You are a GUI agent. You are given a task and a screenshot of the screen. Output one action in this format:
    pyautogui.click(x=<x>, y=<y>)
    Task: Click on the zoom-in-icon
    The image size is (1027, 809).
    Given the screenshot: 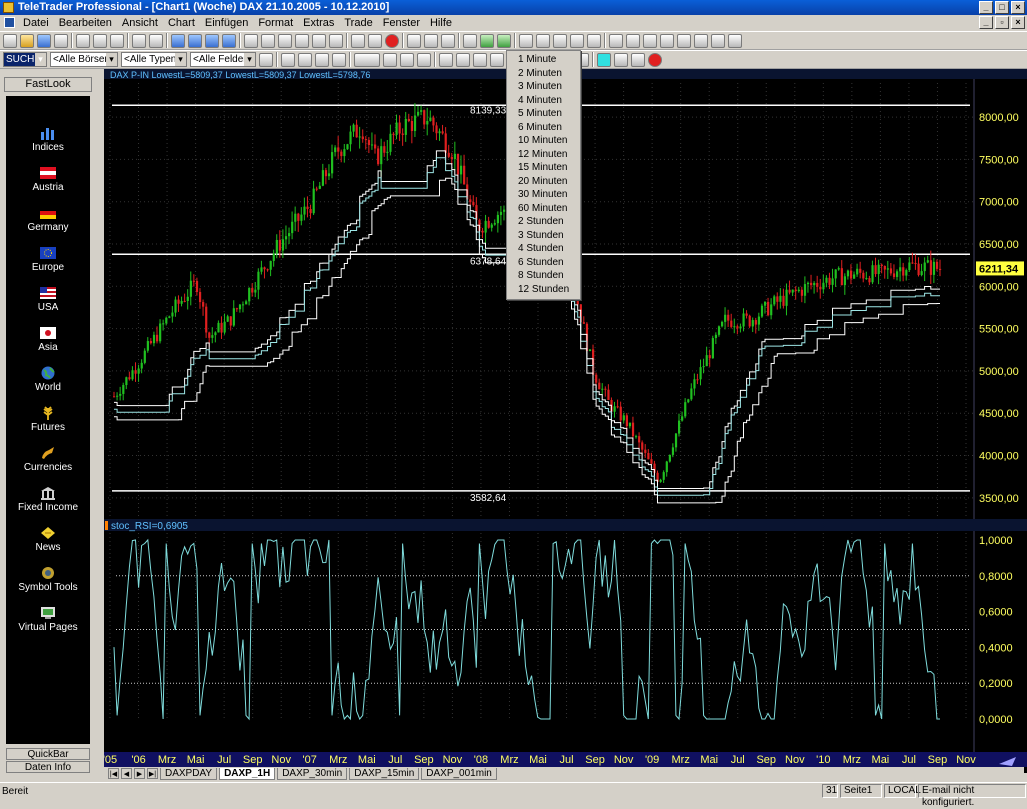 What is the action you would take?
    pyautogui.click(x=251, y=40)
    